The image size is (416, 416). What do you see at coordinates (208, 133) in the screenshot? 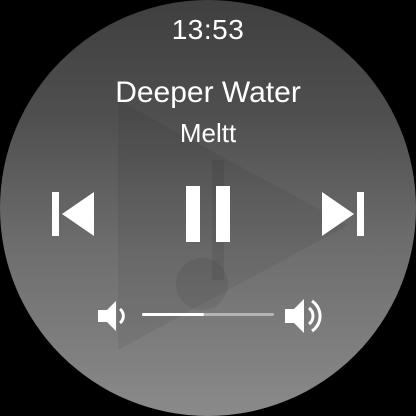
I see `track-artist: Meltt` at bounding box center [208, 133].